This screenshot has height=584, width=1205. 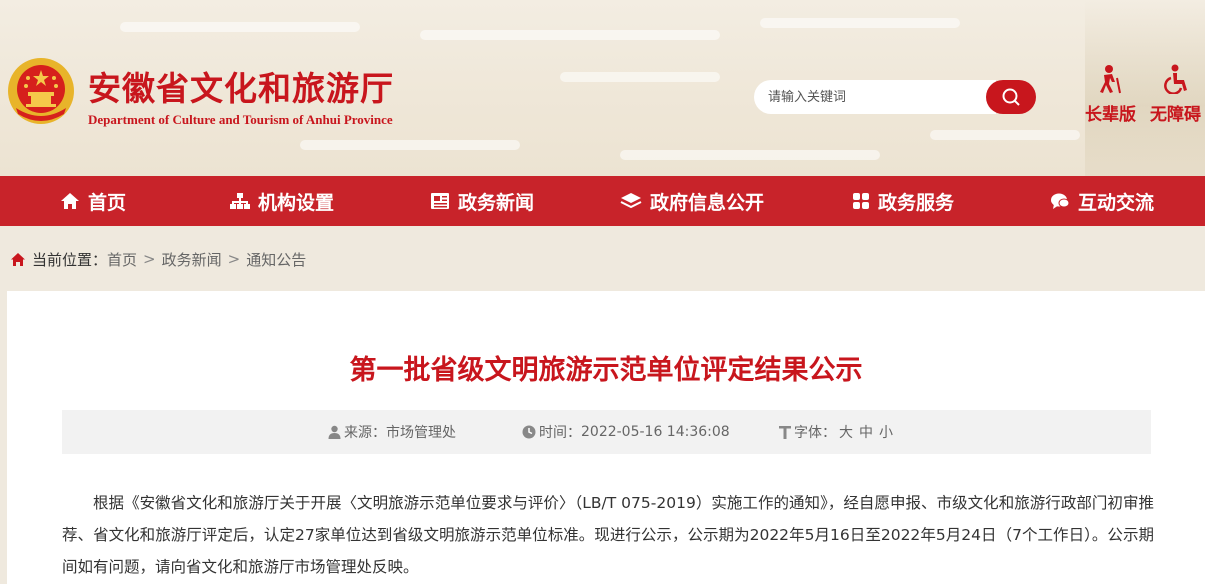 What do you see at coordinates (916, 202) in the screenshot?
I see `nav-item-label: 政务服务` at bounding box center [916, 202].